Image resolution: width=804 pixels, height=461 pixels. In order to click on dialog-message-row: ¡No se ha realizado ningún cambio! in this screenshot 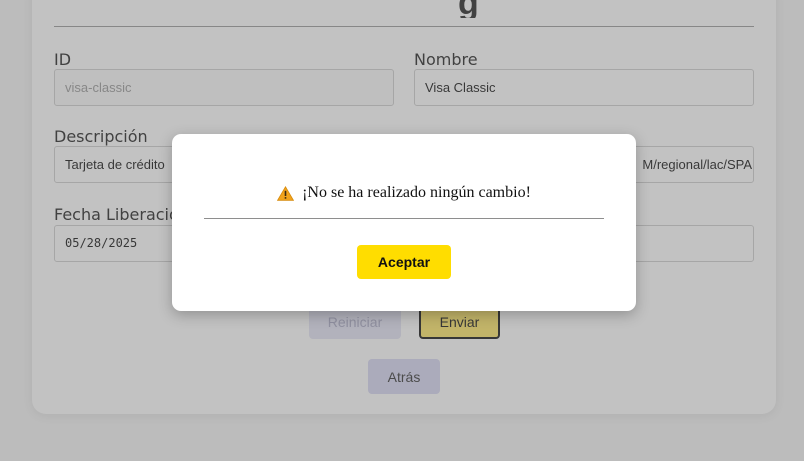, I will do `click(404, 193)`.